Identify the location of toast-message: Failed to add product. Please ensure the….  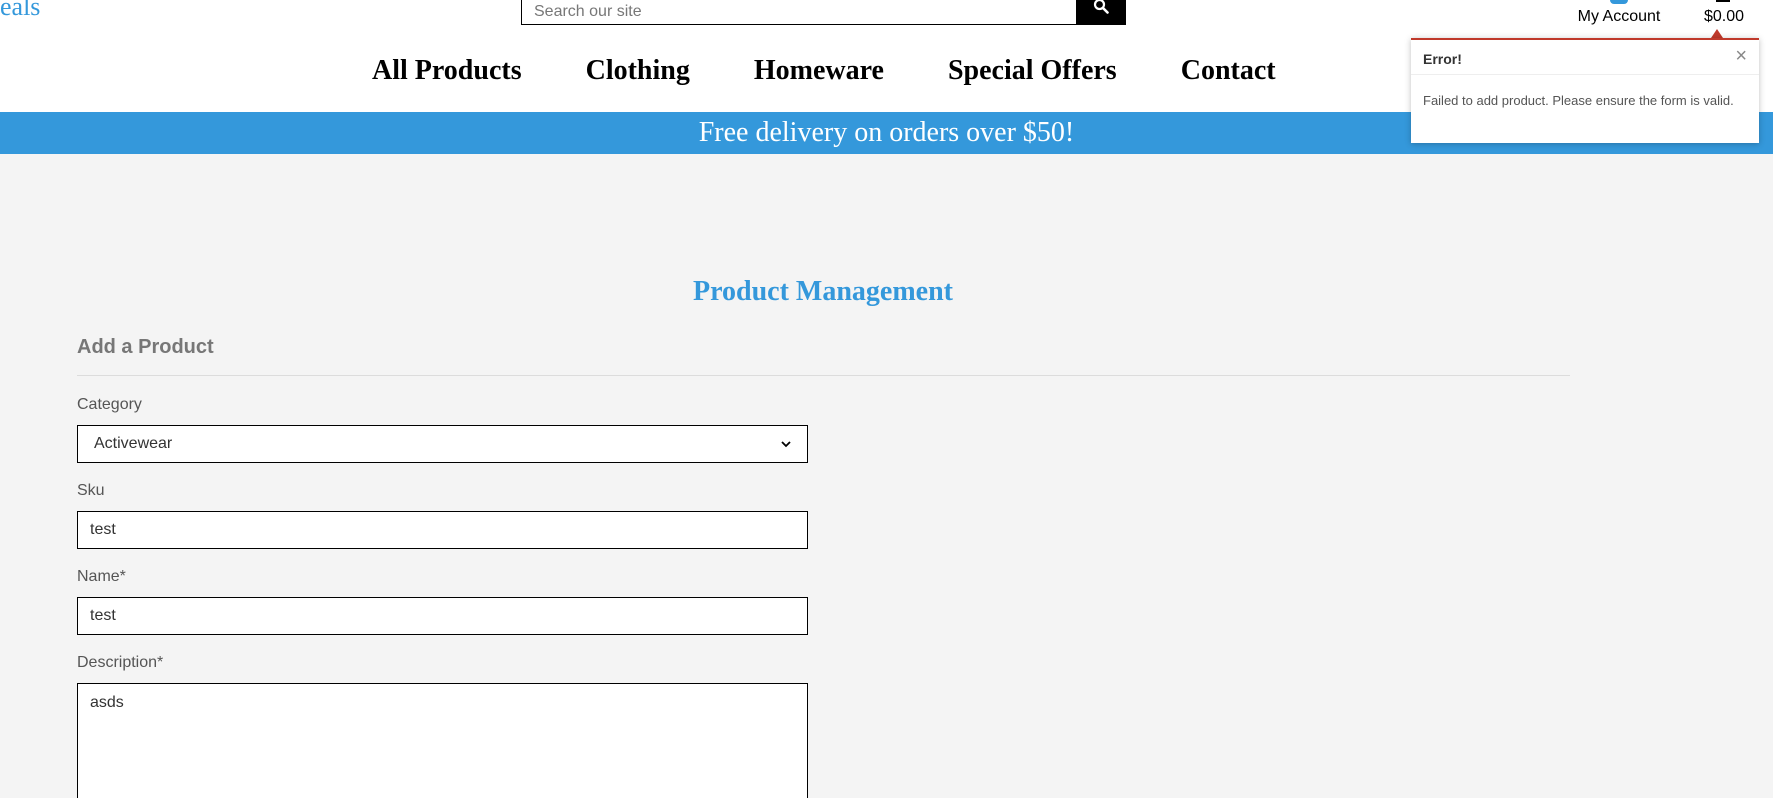
(1578, 100).